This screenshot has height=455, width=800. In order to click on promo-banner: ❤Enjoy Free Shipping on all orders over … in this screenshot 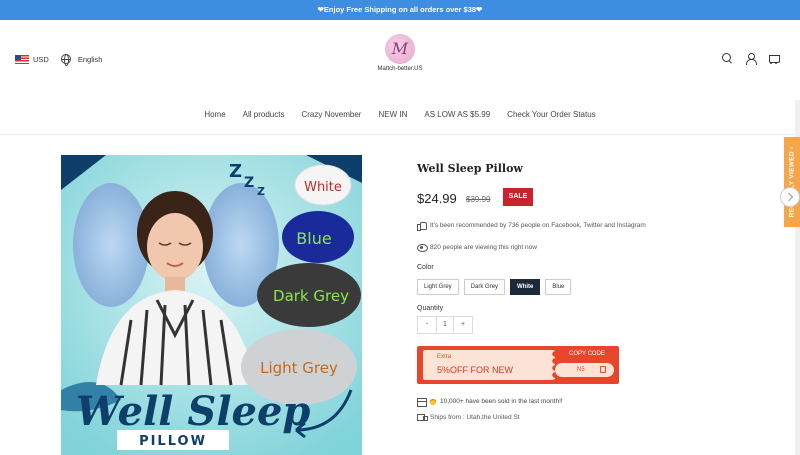, I will do `click(400, 10)`.